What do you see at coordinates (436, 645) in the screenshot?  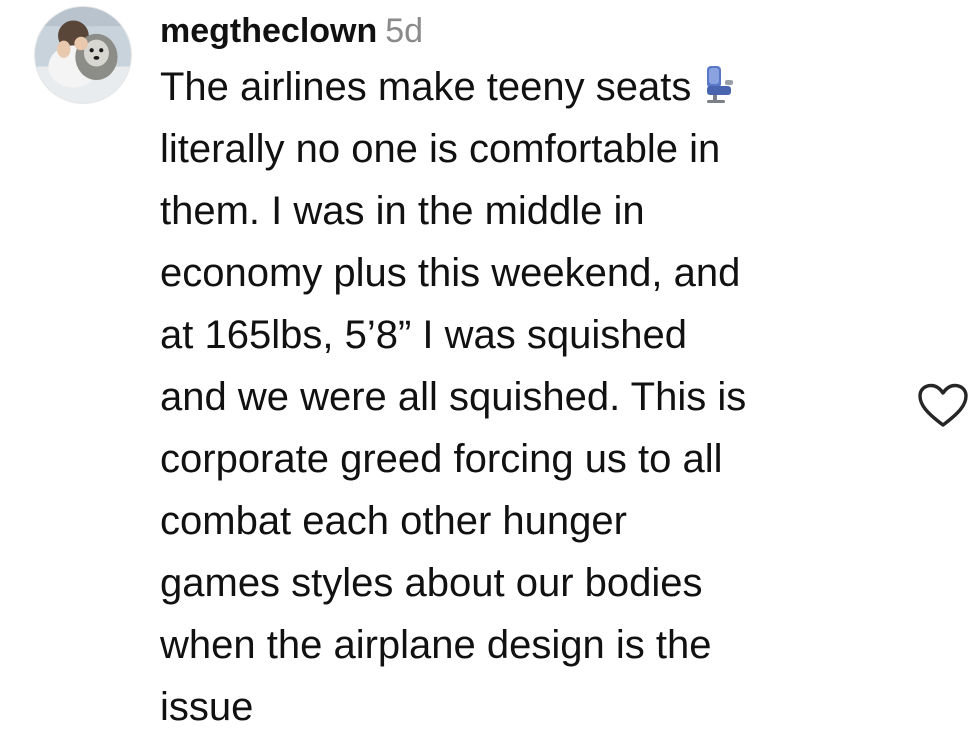 I see `comment-line: when the airplane design is the` at bounding box center [436, 645].